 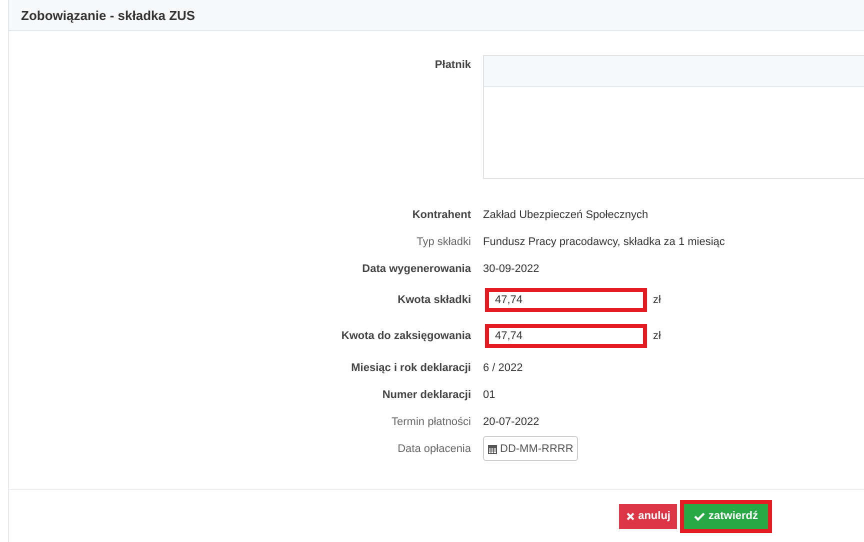 What do you see at coordinates (452, 64) in the screenshot?
I see `field-label: Płatnik` at bounding box center [452, 64].